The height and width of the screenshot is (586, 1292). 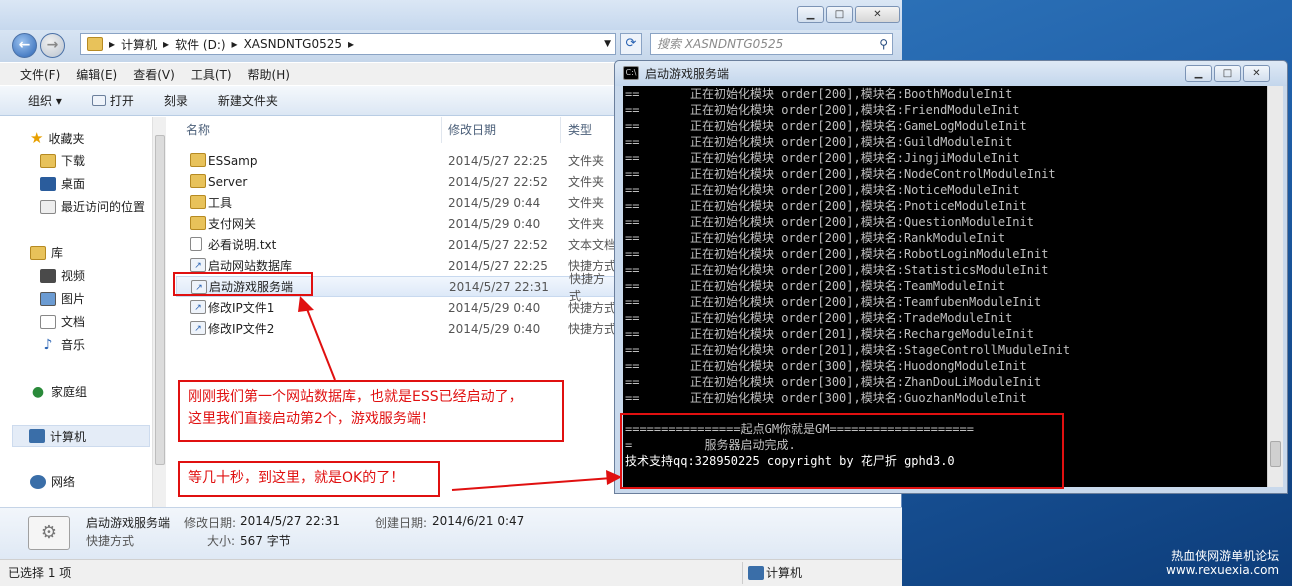 I want to click on watermark-line: 热血侠网游单机论坛, so click(x=1225, y=556).